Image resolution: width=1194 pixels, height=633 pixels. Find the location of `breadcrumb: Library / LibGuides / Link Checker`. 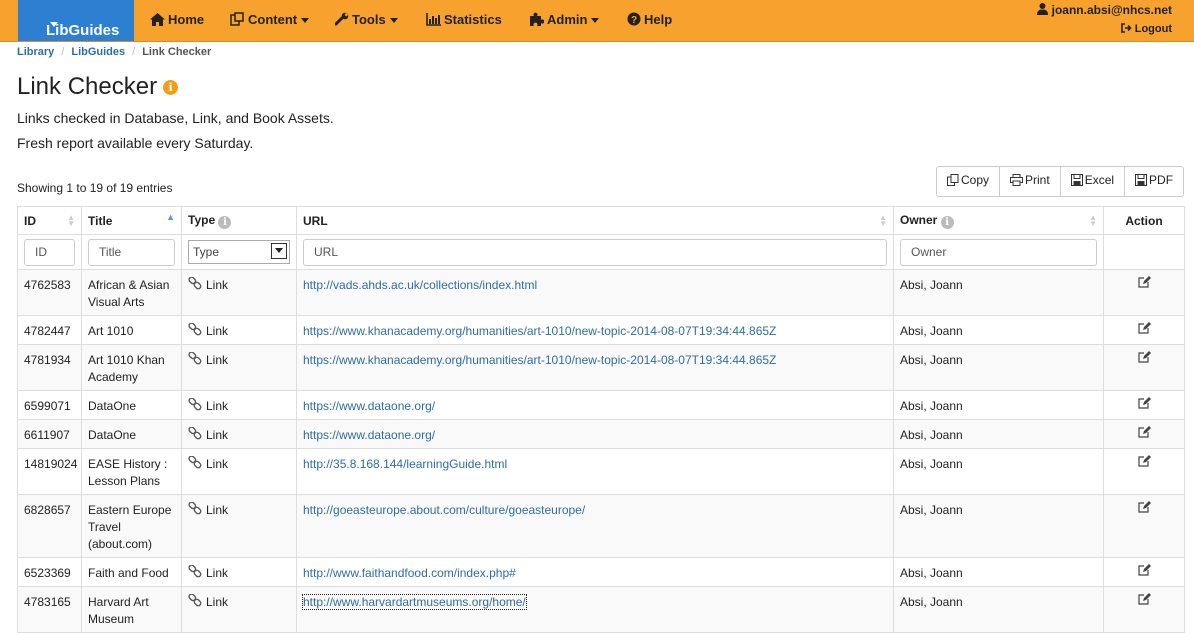

breadcrumb: Library / LibGuides / Link Checker is located at coordinates (114, 52).